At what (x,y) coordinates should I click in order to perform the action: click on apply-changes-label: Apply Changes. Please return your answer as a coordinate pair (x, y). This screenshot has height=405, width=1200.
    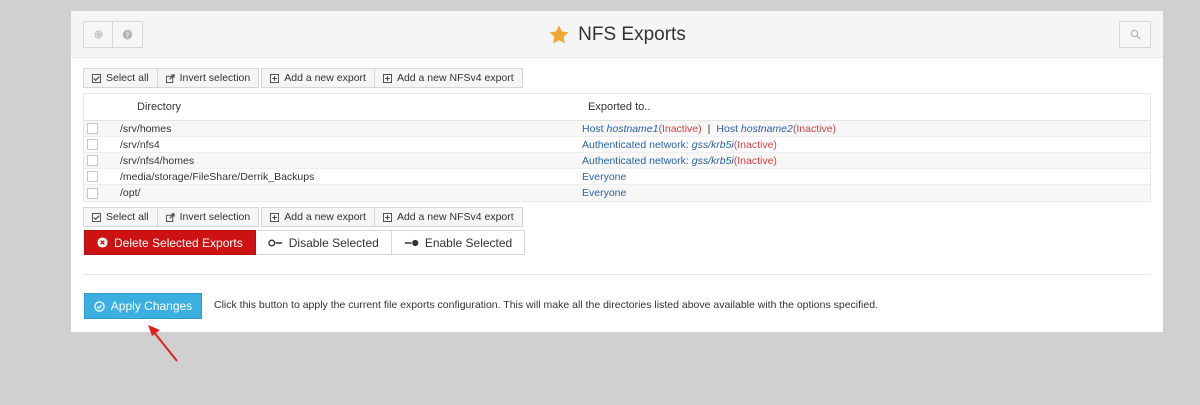
    Looking at the image, I should click on (151, 306).